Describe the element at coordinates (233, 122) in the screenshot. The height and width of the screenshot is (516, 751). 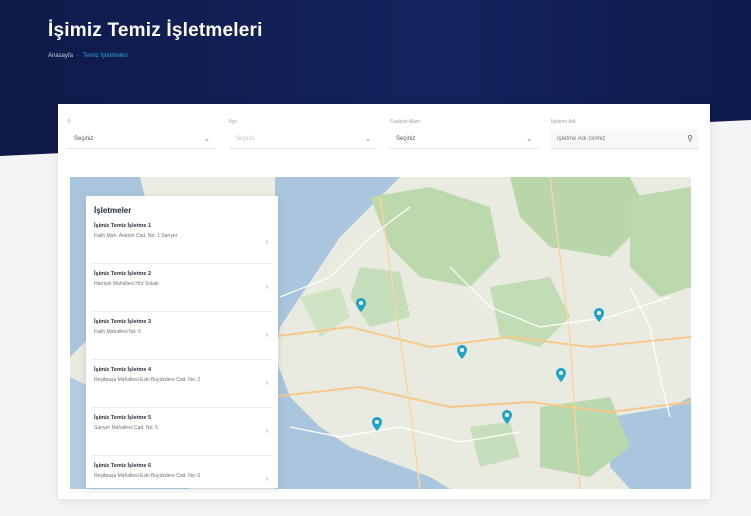
I see `district-filter-label: İlçe` at that location.